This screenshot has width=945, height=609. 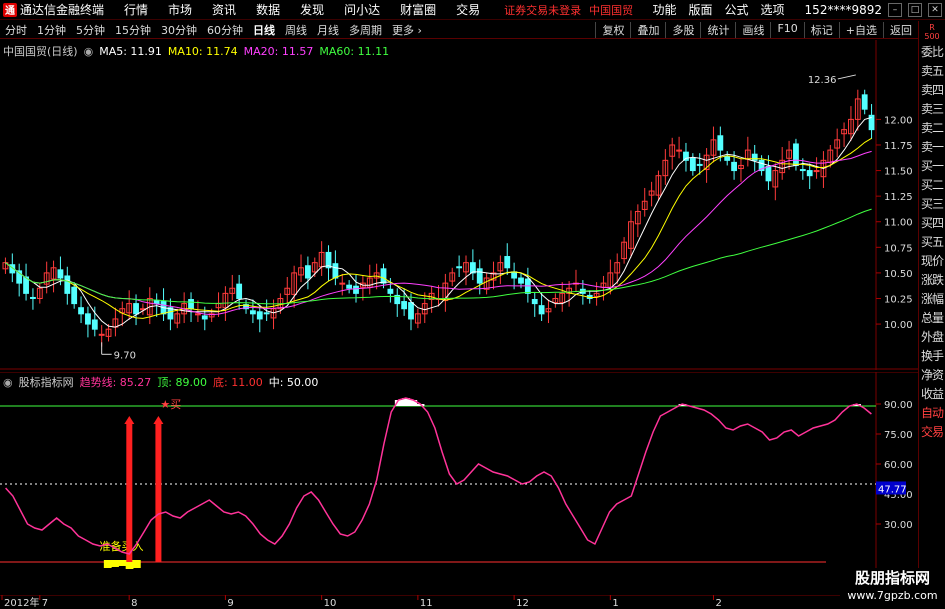 What do you see at coordinates (115, 382) in the screenshot?
I see `trend-label: 趋势线: 85.27` at bounding box center [115, 382].